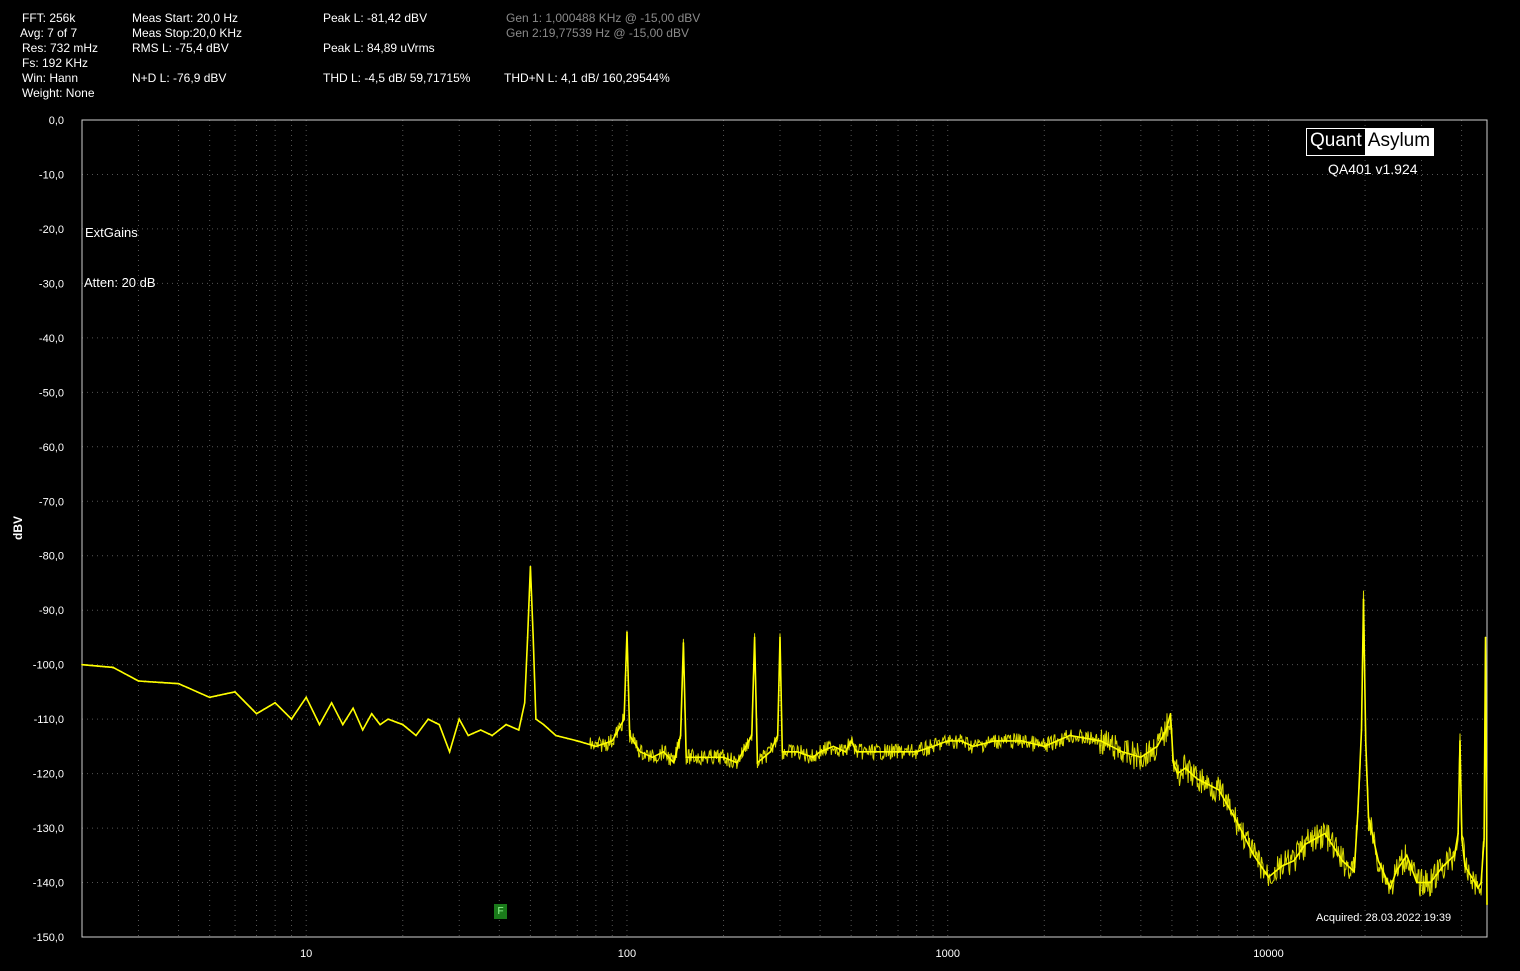  Describe the element at coordinates (1384, 918) in the screenshot. I see `acquired-timestamp: Acquired: 28.03.2022 19:39` at that location.